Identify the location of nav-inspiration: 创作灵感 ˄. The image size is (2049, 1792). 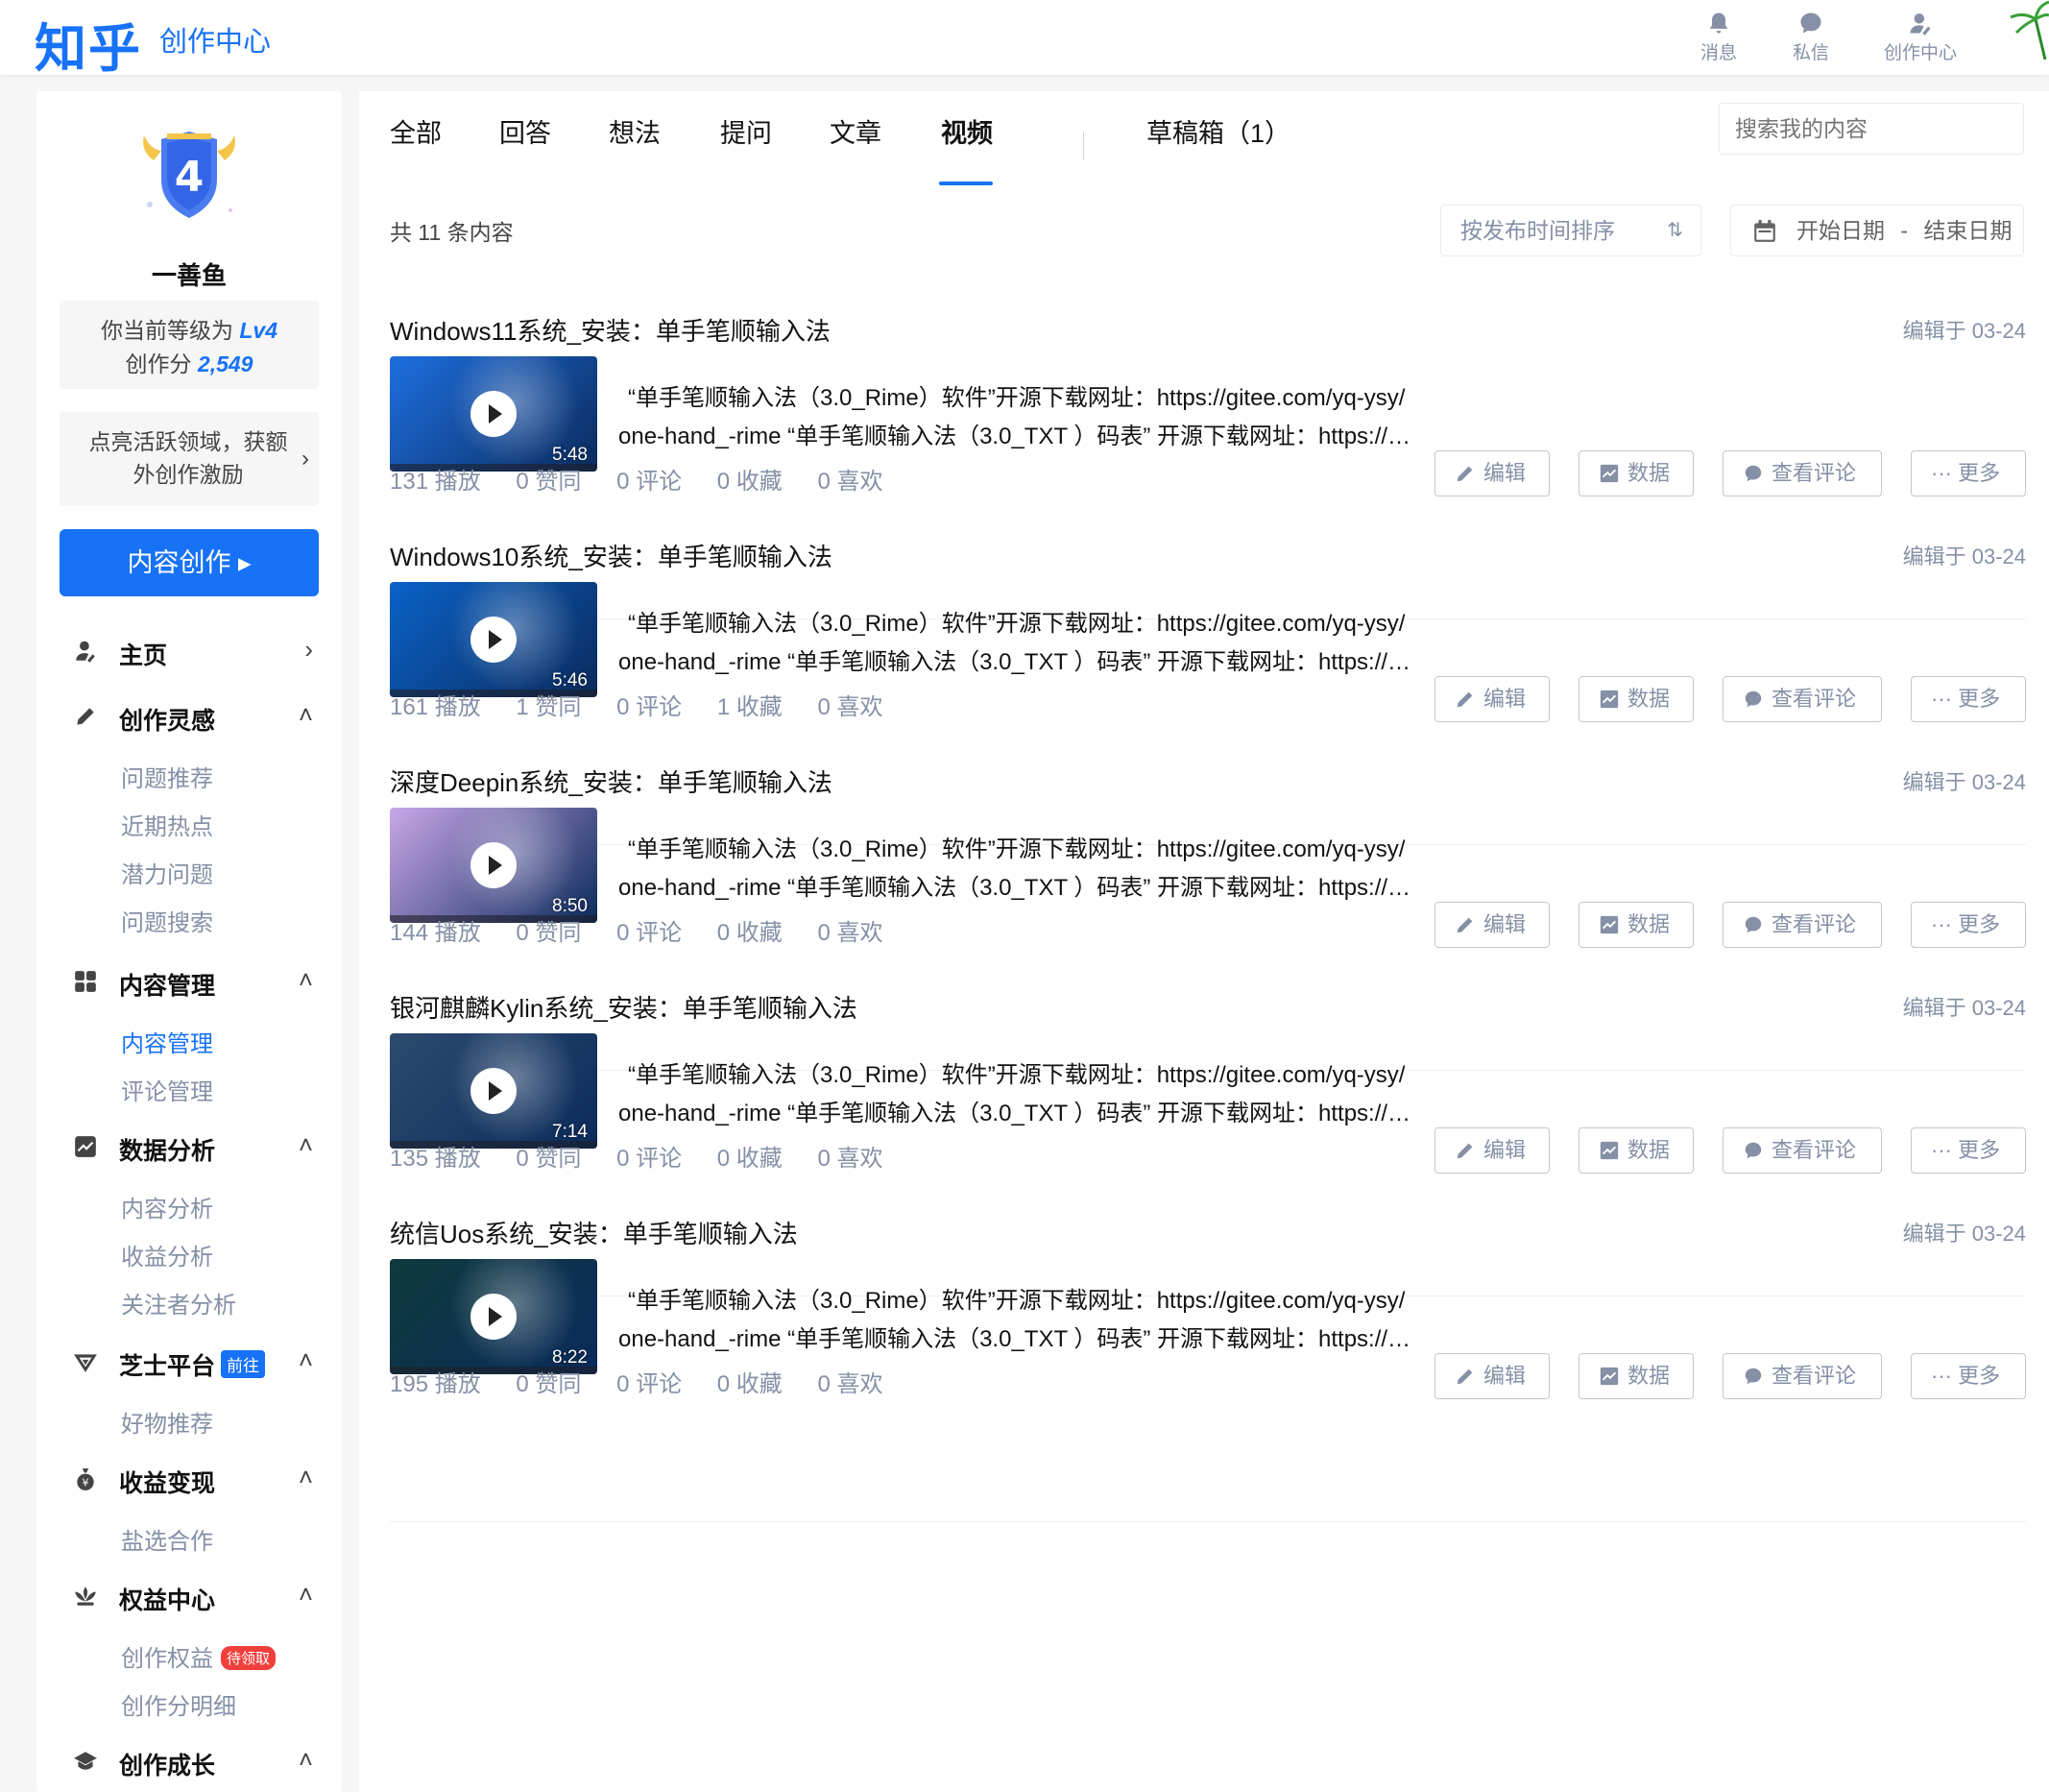
(189, 717).